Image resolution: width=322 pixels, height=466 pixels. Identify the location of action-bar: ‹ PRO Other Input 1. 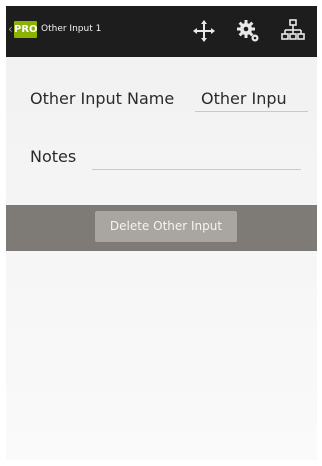
(161, 31).